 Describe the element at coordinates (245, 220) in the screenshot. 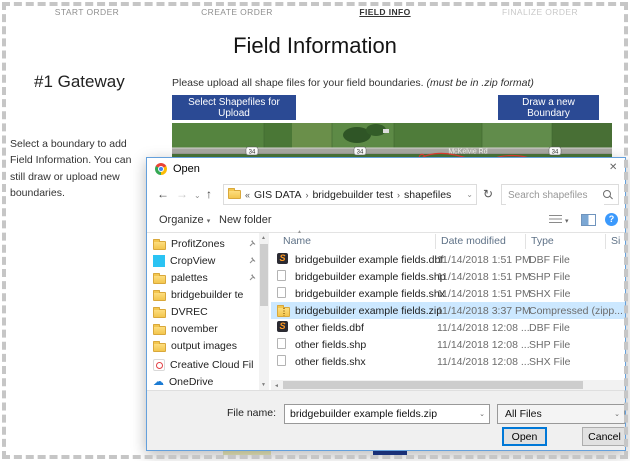

I see `new-folder-button: New folder` at that location.